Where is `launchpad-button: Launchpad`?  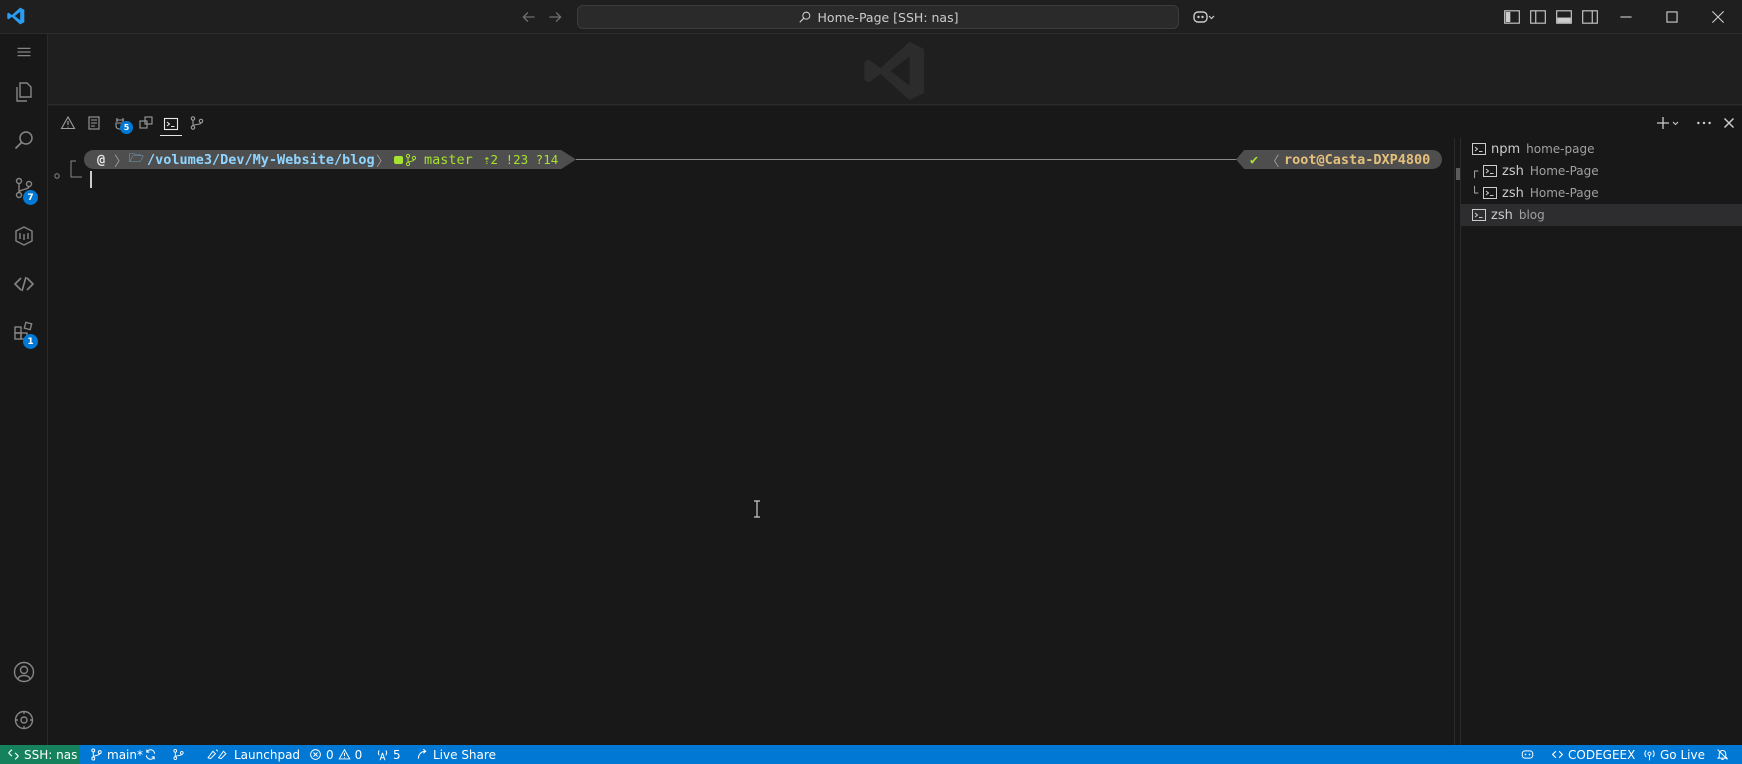
launchpad-button: Launchpad is located at coordinates (252, 754).